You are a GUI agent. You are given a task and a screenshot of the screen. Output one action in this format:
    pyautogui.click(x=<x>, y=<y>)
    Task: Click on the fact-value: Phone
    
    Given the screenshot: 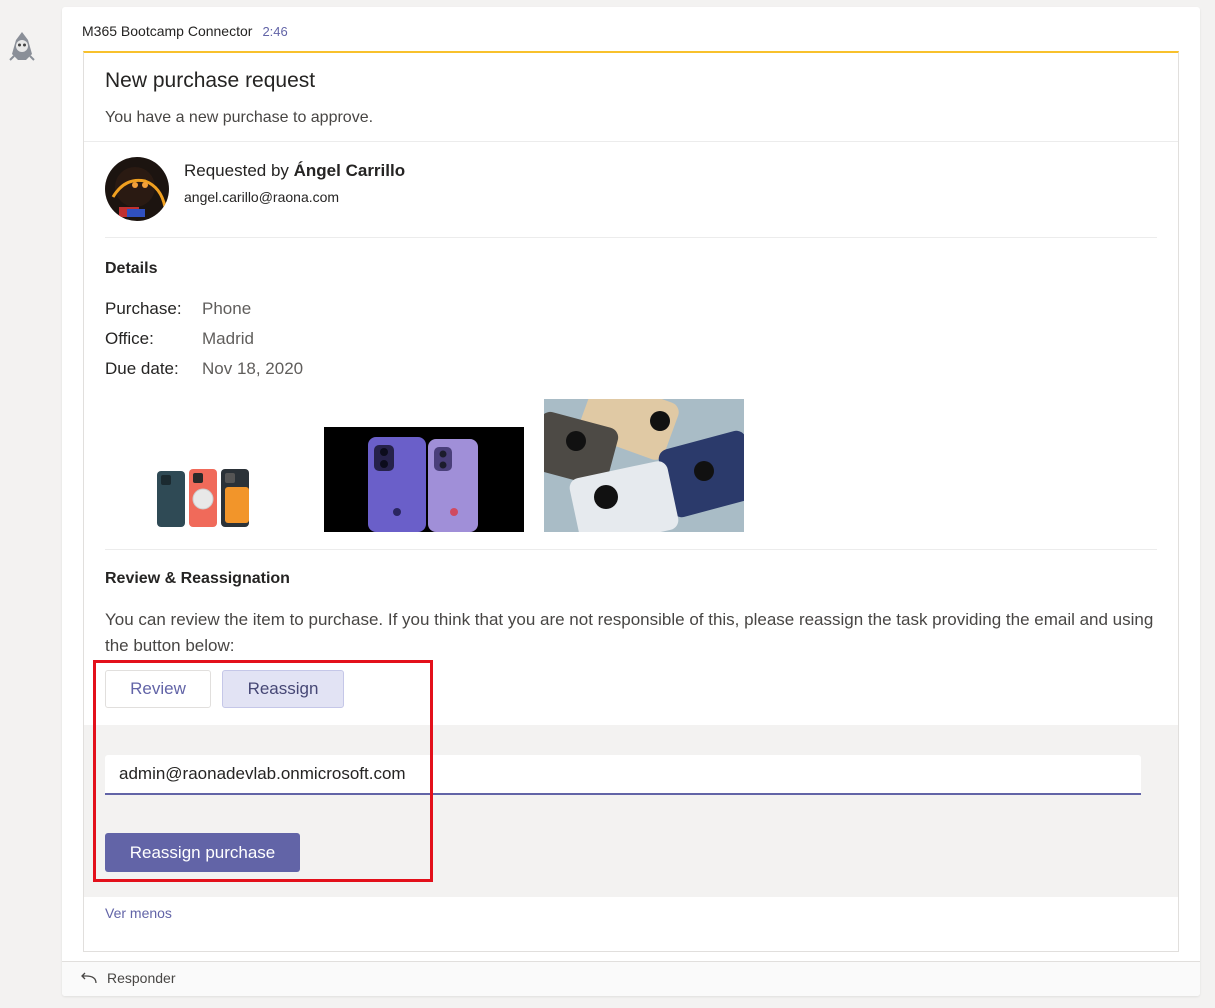 What is the action you would take?
    pyautogui.click(x=227, y=308)
    